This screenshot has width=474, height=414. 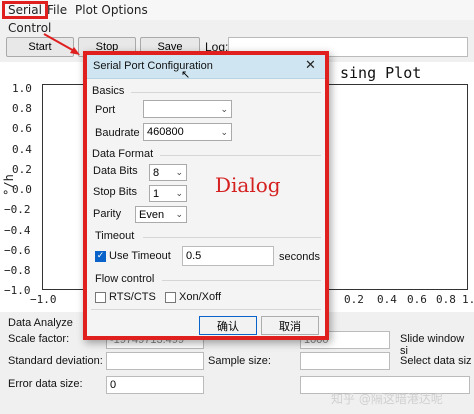 I want to click on stop-bits-value: 1, so click(x=156, y=193).